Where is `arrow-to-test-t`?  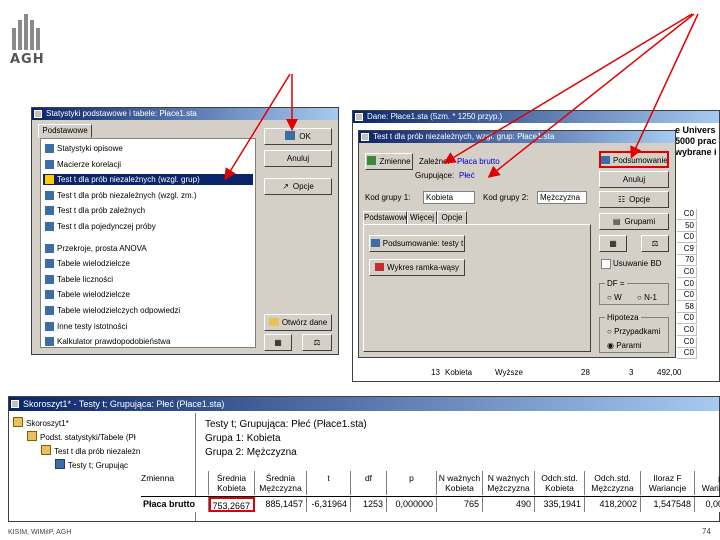 arrow-to-test-t is located at coordinates (257, 127).